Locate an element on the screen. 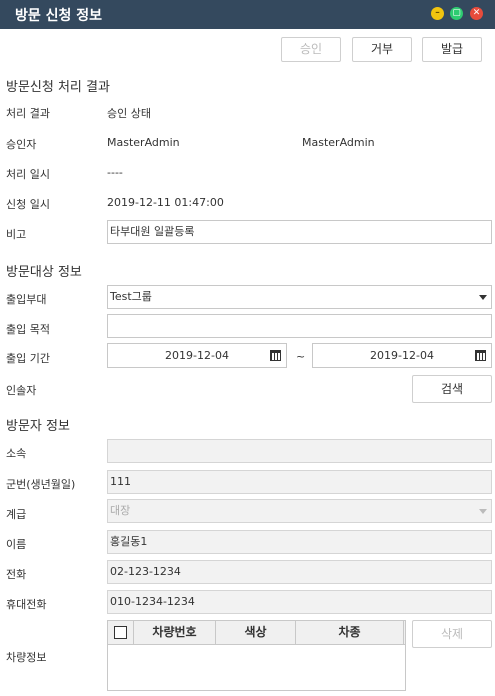 This screenshot has height=696, width=495. vehicle-label: 차량정보 is located at coordinates (26, 657).